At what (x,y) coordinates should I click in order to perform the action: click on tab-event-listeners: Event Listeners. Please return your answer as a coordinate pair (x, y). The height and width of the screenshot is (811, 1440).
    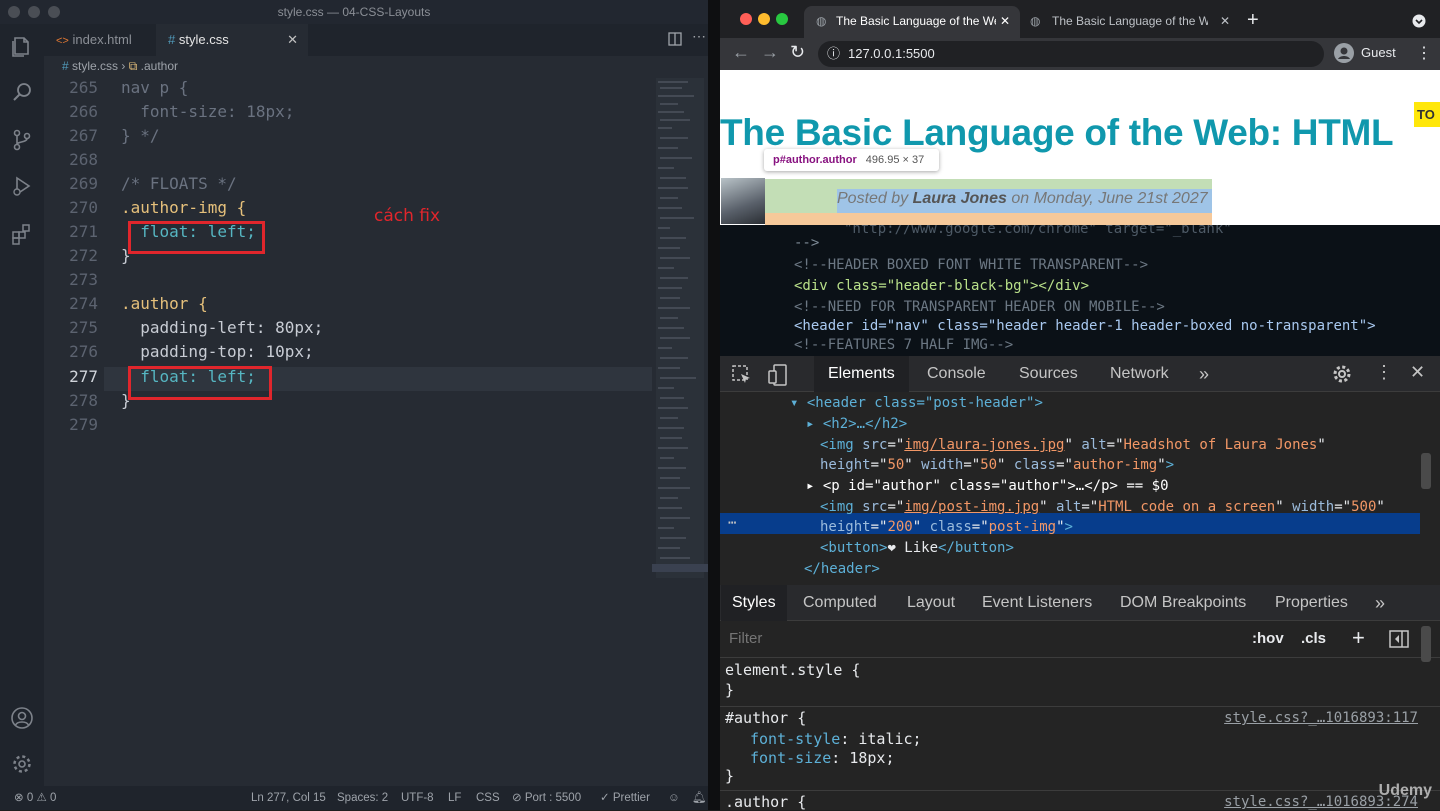
    Looking at the image, I should click on (1037, 603).